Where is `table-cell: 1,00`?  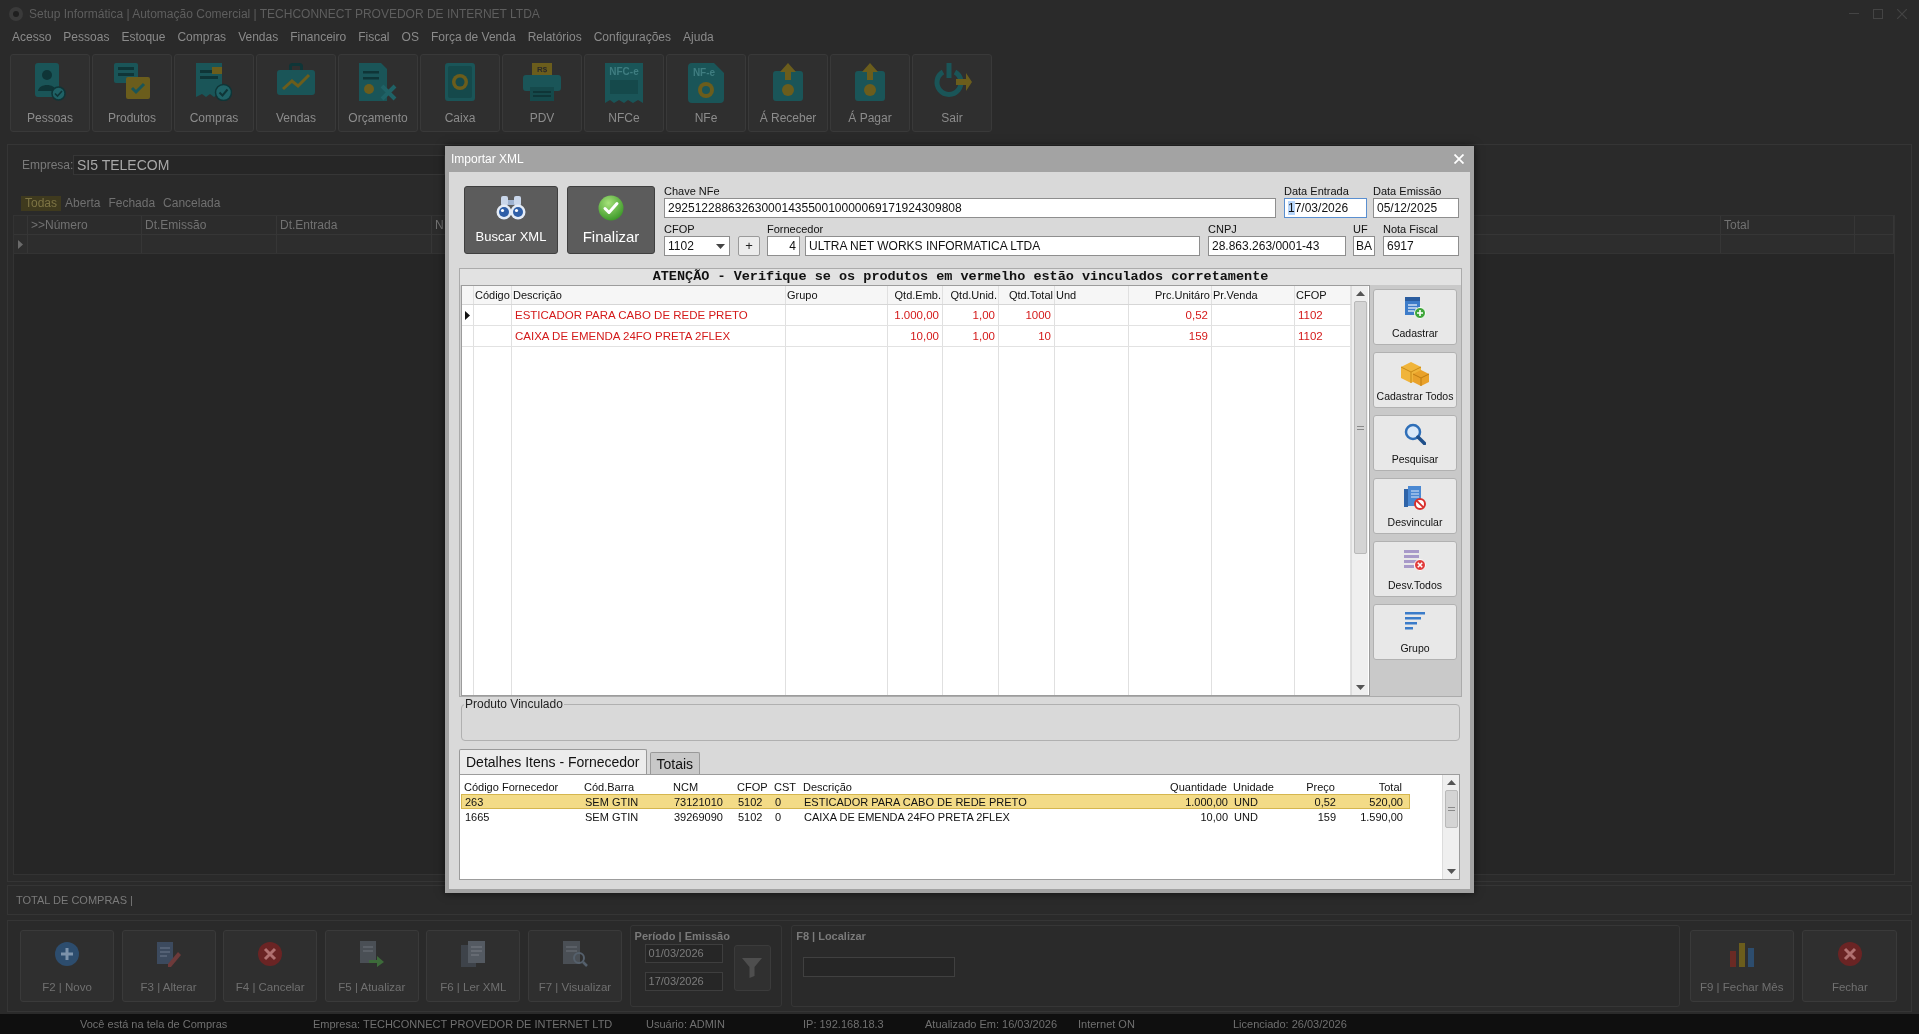
table-cell: 1,00 is located at coordinates (983, 315).